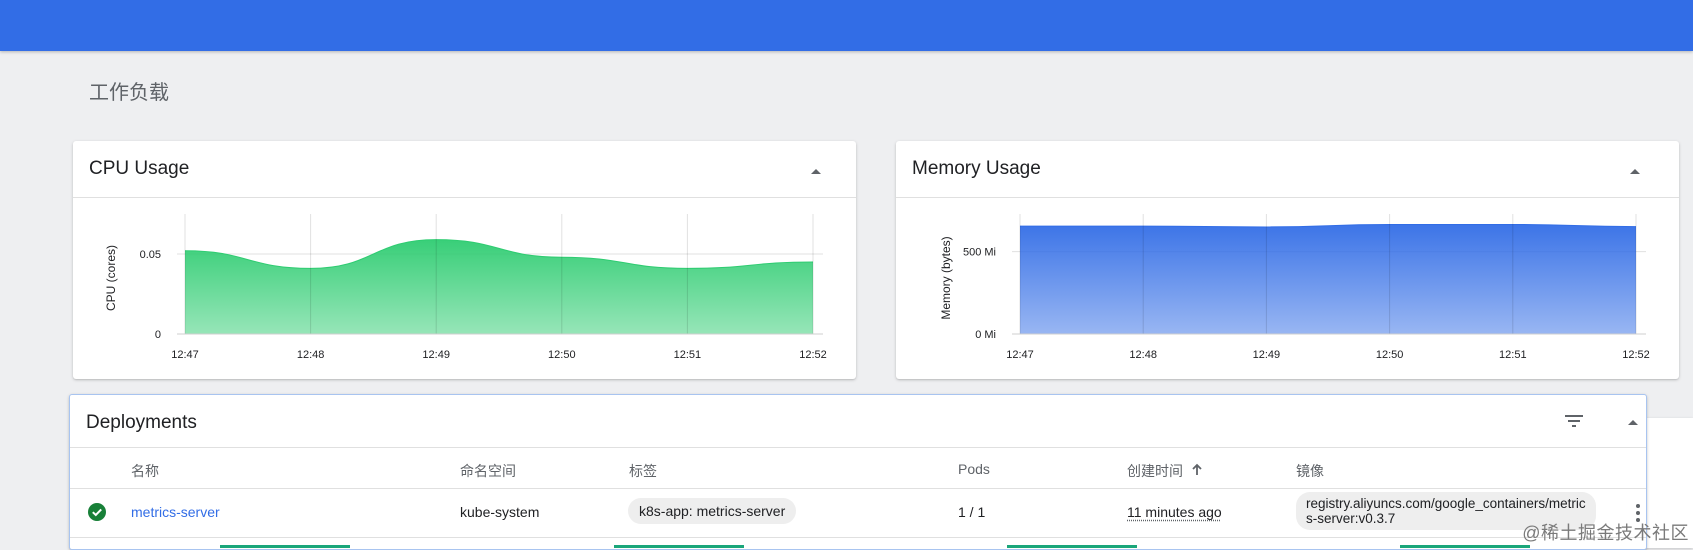 This screenshot has width=1693, height=550. I want to click on column-header-name: 名称, so click(145, 471).